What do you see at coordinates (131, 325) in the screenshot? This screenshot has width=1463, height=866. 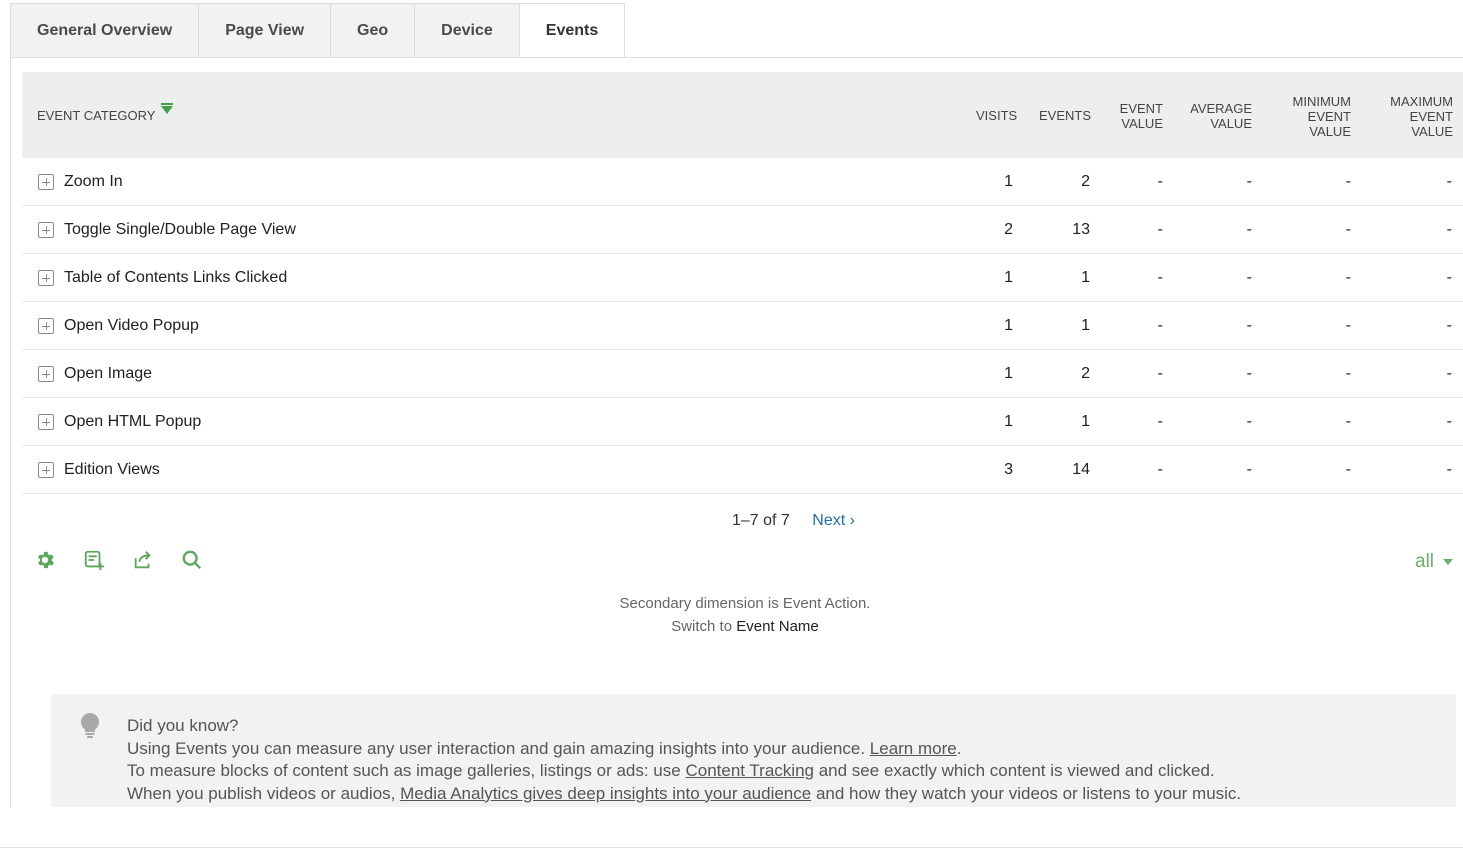 I see `row-label: Open Video Popup` at bounding box center [131, 325].